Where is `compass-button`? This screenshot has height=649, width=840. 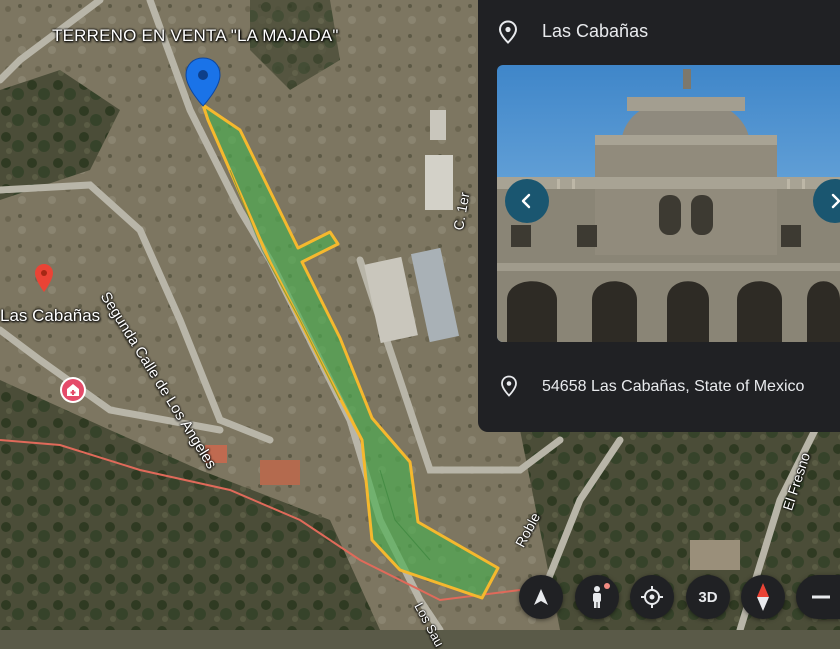 compass-button is located at coordinates (763, 597).